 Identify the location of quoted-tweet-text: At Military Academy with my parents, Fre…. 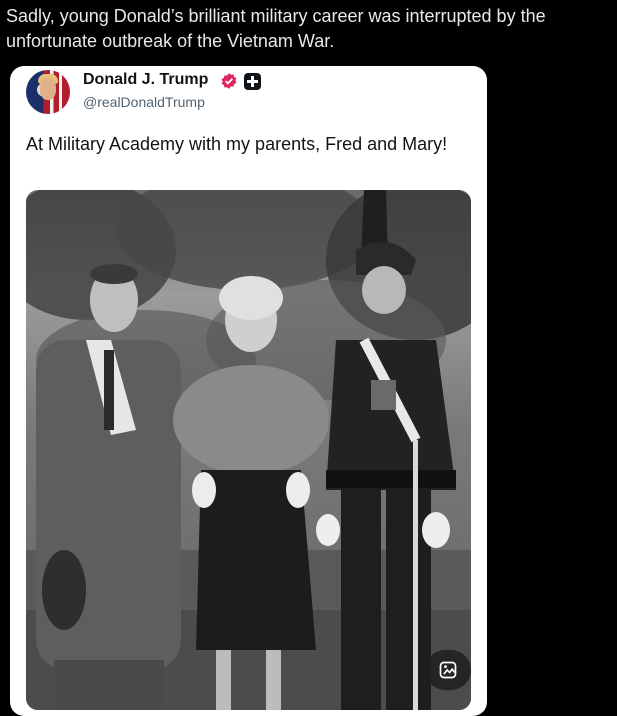
(237, 144).